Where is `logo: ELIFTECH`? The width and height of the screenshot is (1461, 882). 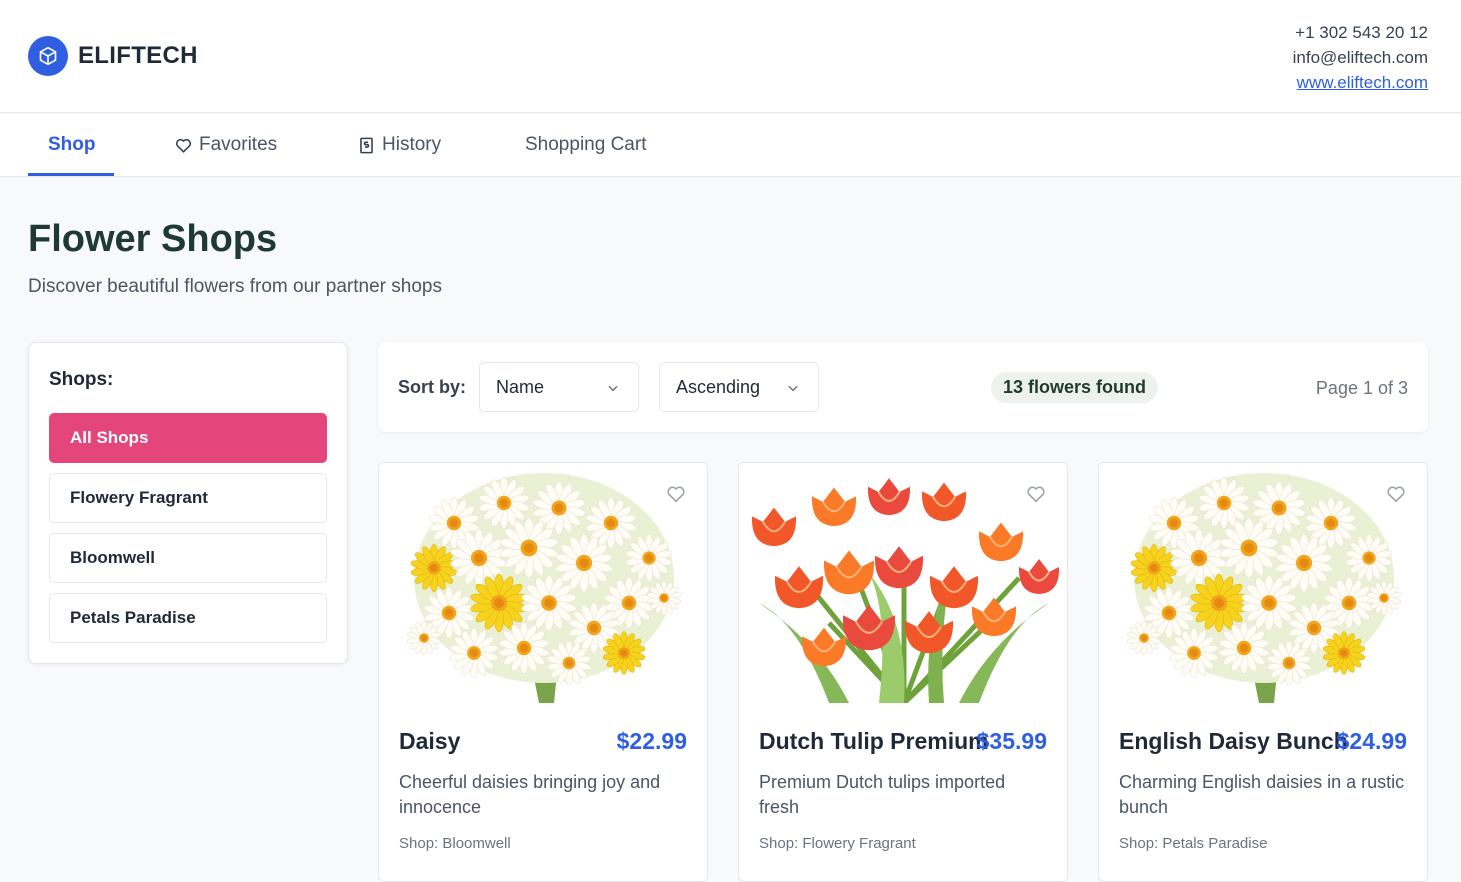 logo: ELIFTECH is located at coordinates (113, 56).